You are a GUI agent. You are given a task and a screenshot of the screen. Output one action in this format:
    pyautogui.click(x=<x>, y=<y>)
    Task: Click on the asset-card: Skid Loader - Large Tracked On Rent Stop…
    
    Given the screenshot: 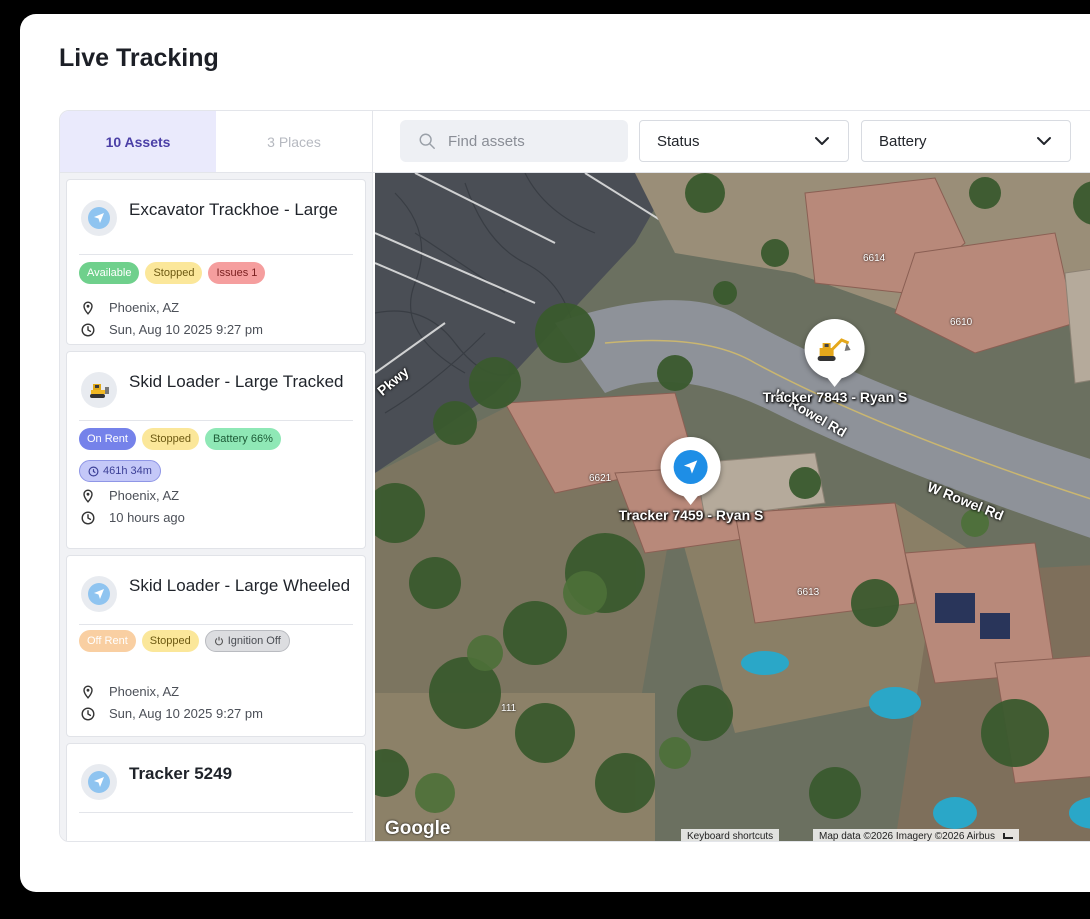 What is the action you would take?
    pyautogui.click(x=216, y=450)
    